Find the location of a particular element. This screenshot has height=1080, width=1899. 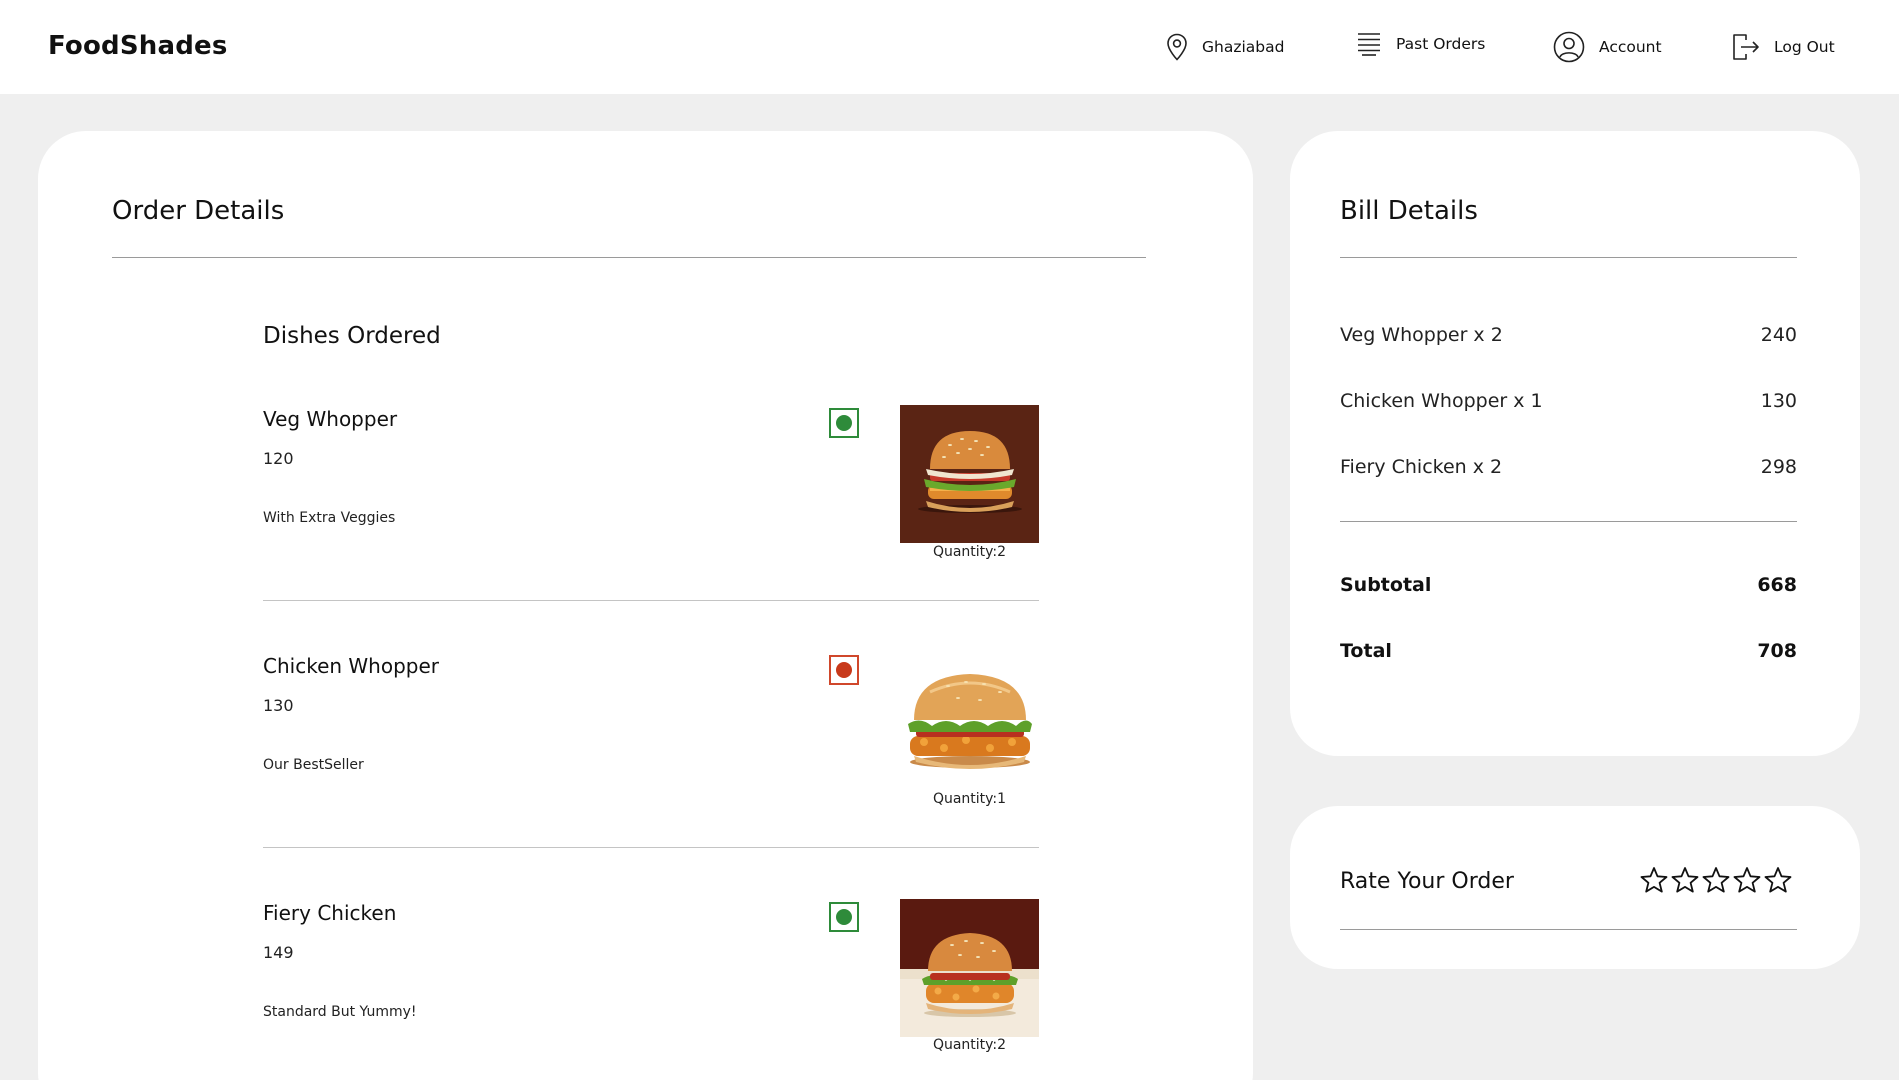

order-details-title: Order Details is located at coordinates (198, 211).